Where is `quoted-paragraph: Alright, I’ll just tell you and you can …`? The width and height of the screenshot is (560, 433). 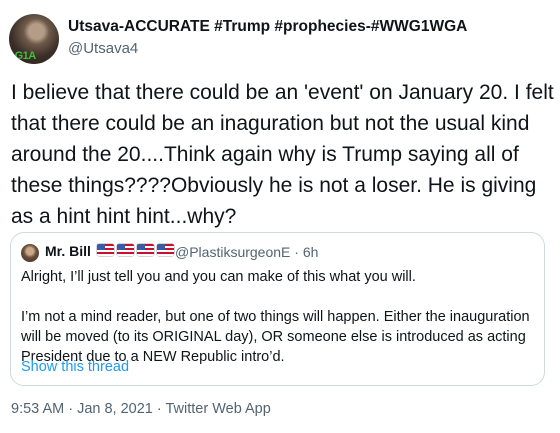 quoted-paragraph: Alright, I’ll just tell you and you can … is located at coordinates (218, 277).